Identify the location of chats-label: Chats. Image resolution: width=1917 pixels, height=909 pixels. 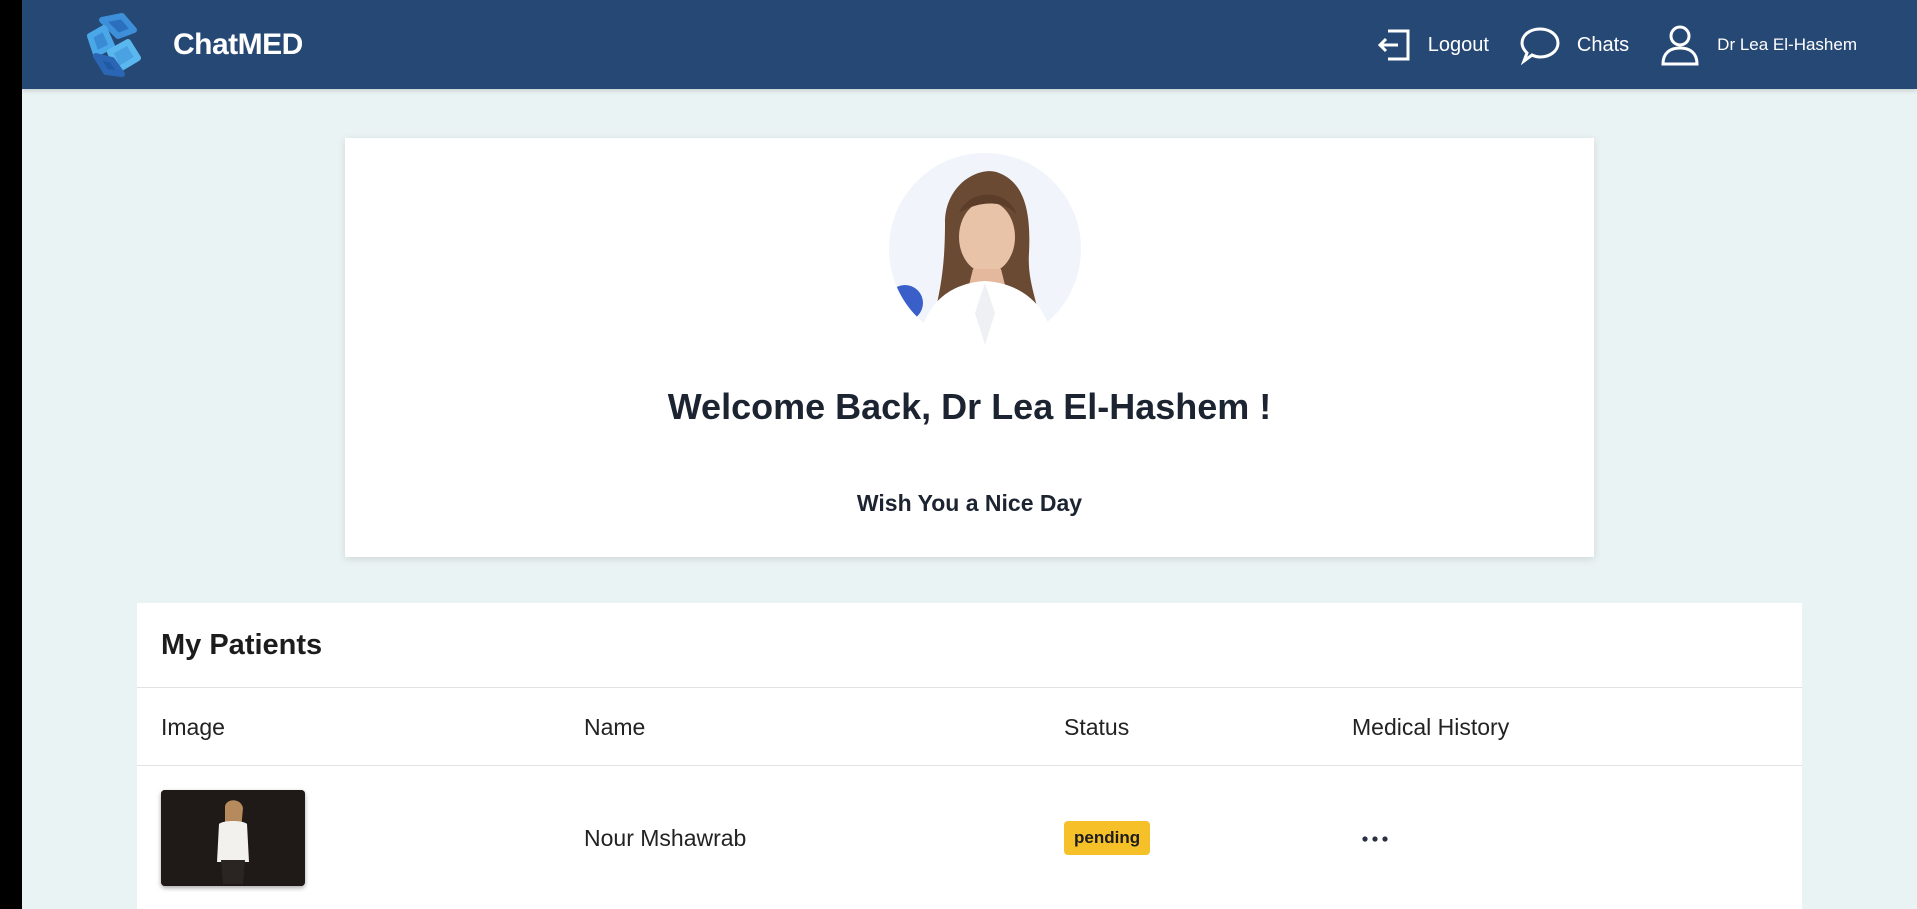
(1603, 44).